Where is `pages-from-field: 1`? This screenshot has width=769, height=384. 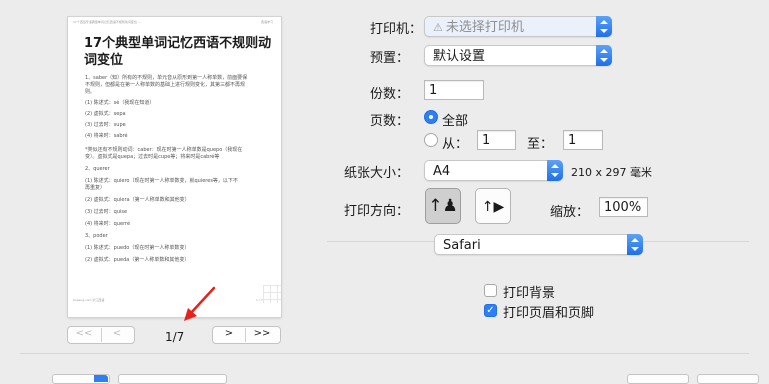
pages-from-field: 1 is located at coordinates (496, 140).